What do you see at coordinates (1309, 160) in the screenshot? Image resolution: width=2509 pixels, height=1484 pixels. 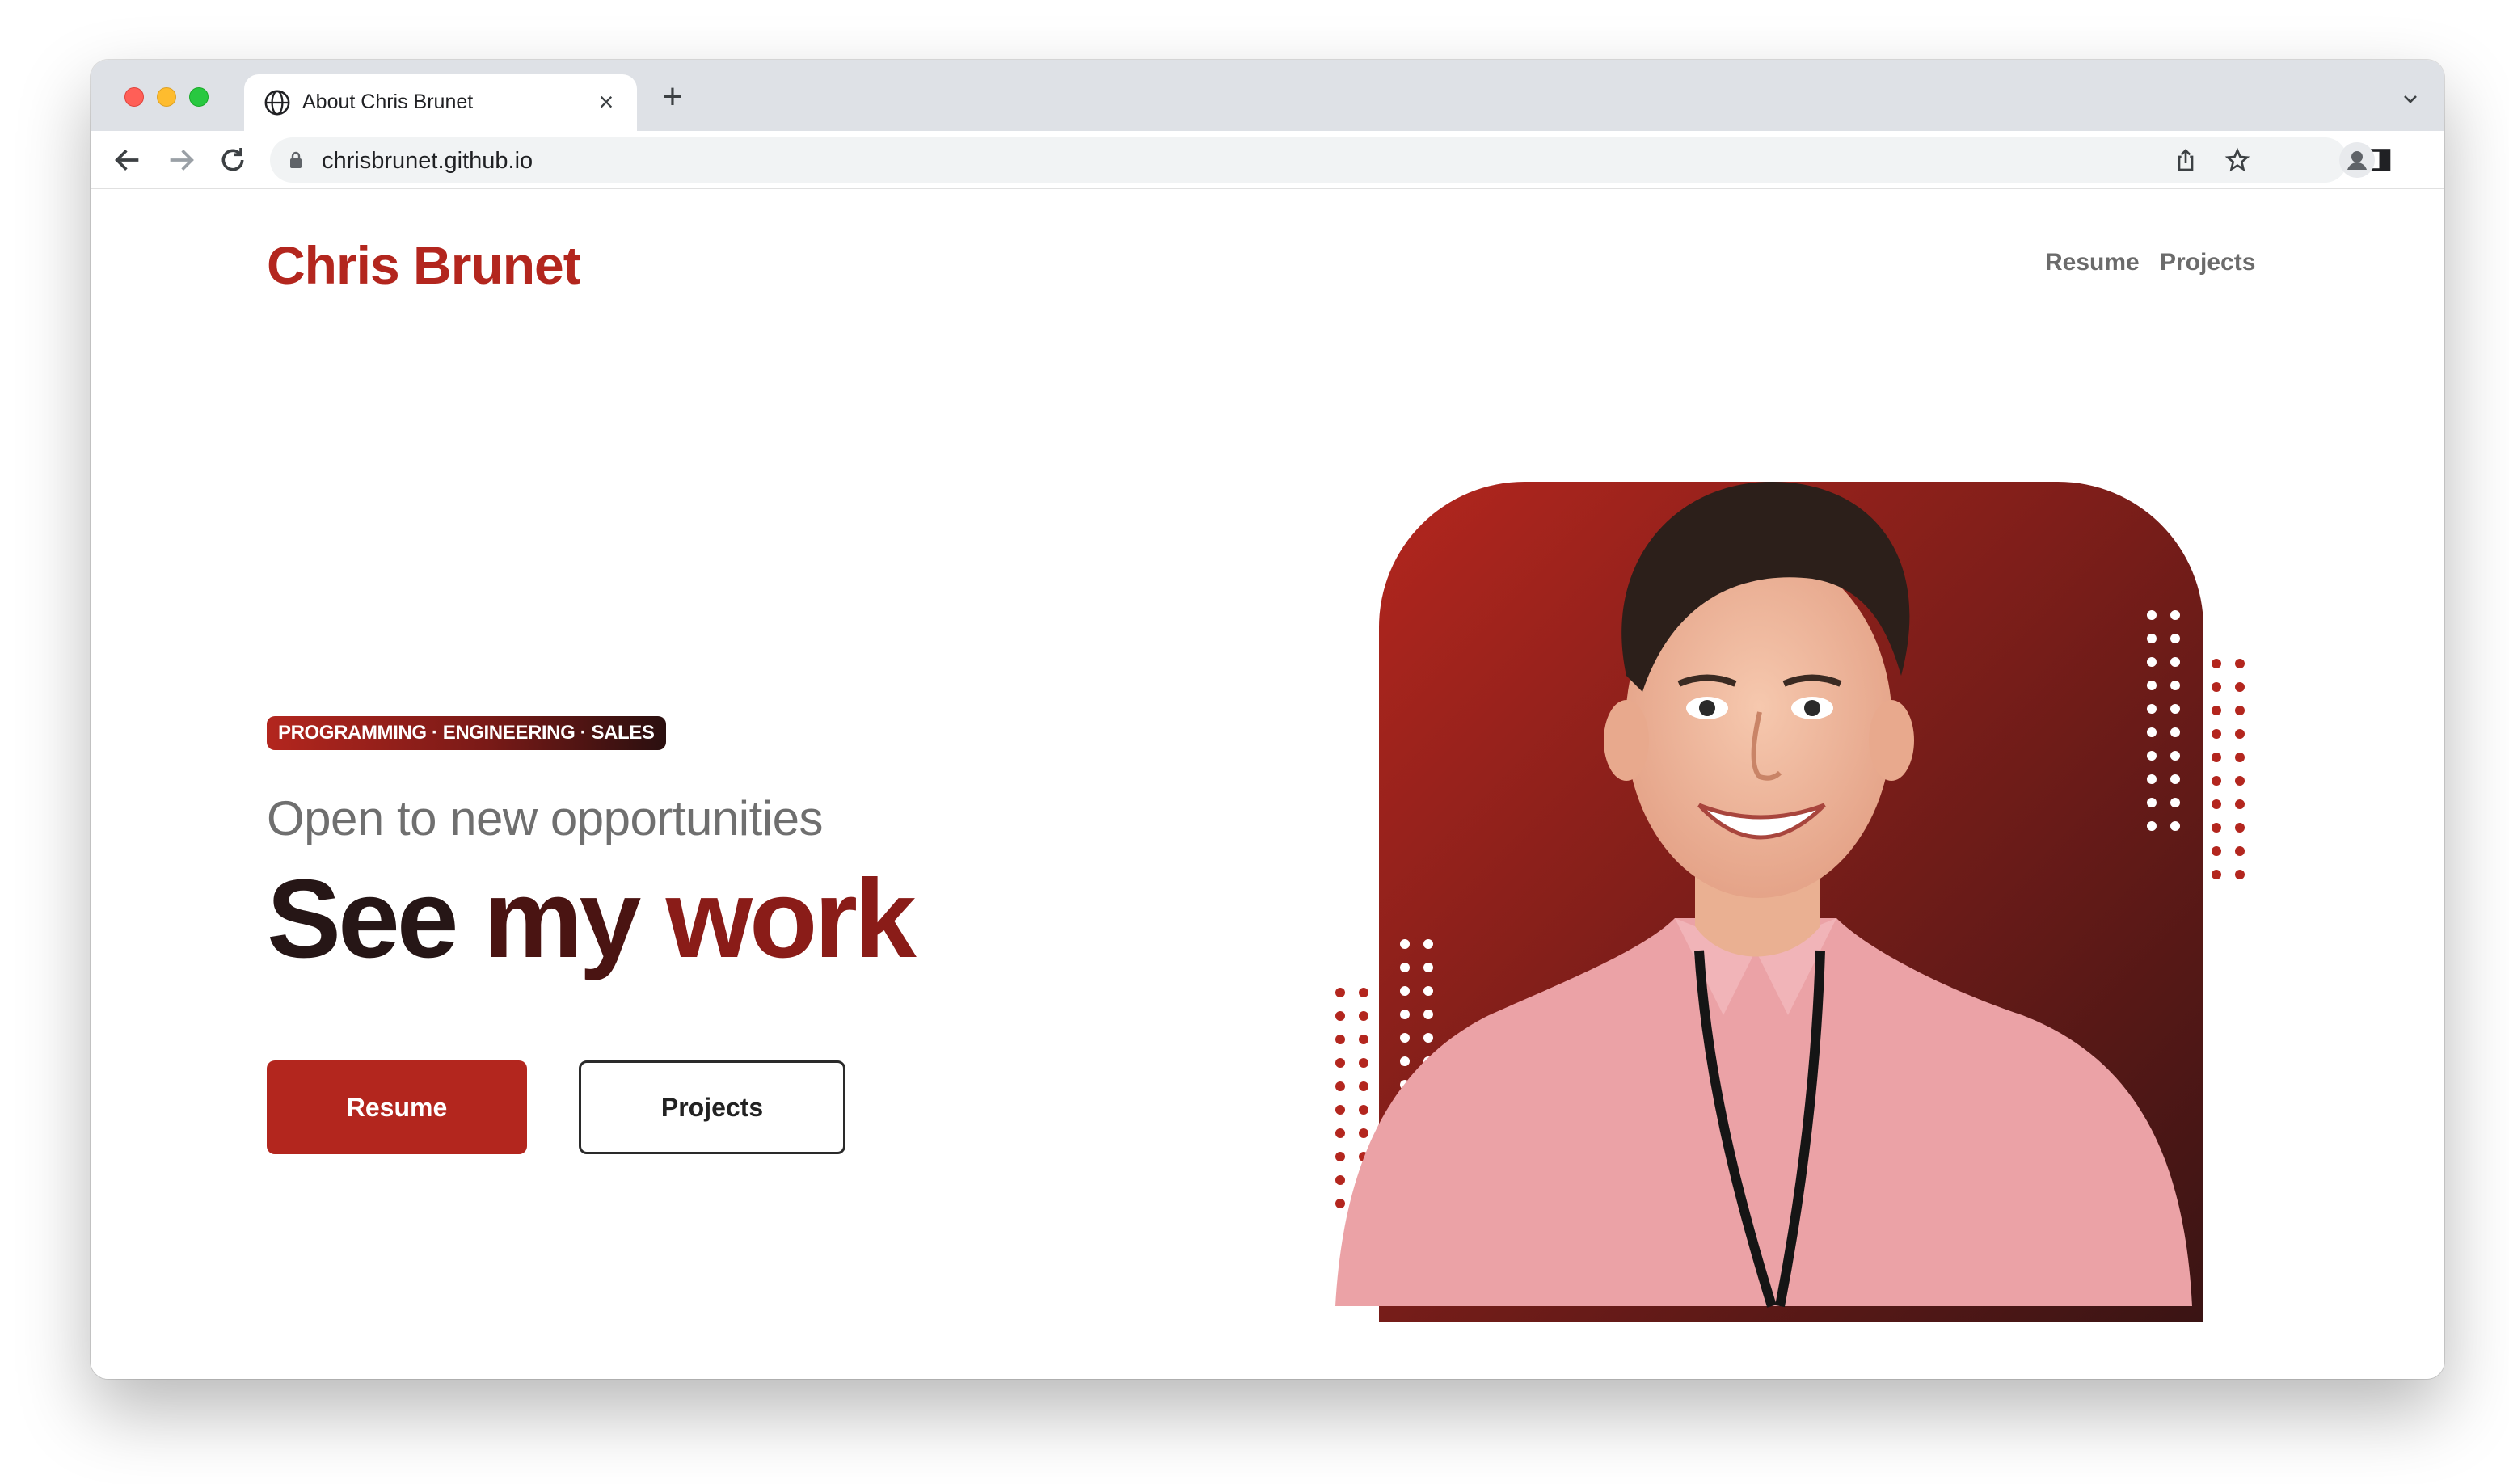 I see `address-bar: chrisbrunet.github.io` at bounding box center [1309, 160].